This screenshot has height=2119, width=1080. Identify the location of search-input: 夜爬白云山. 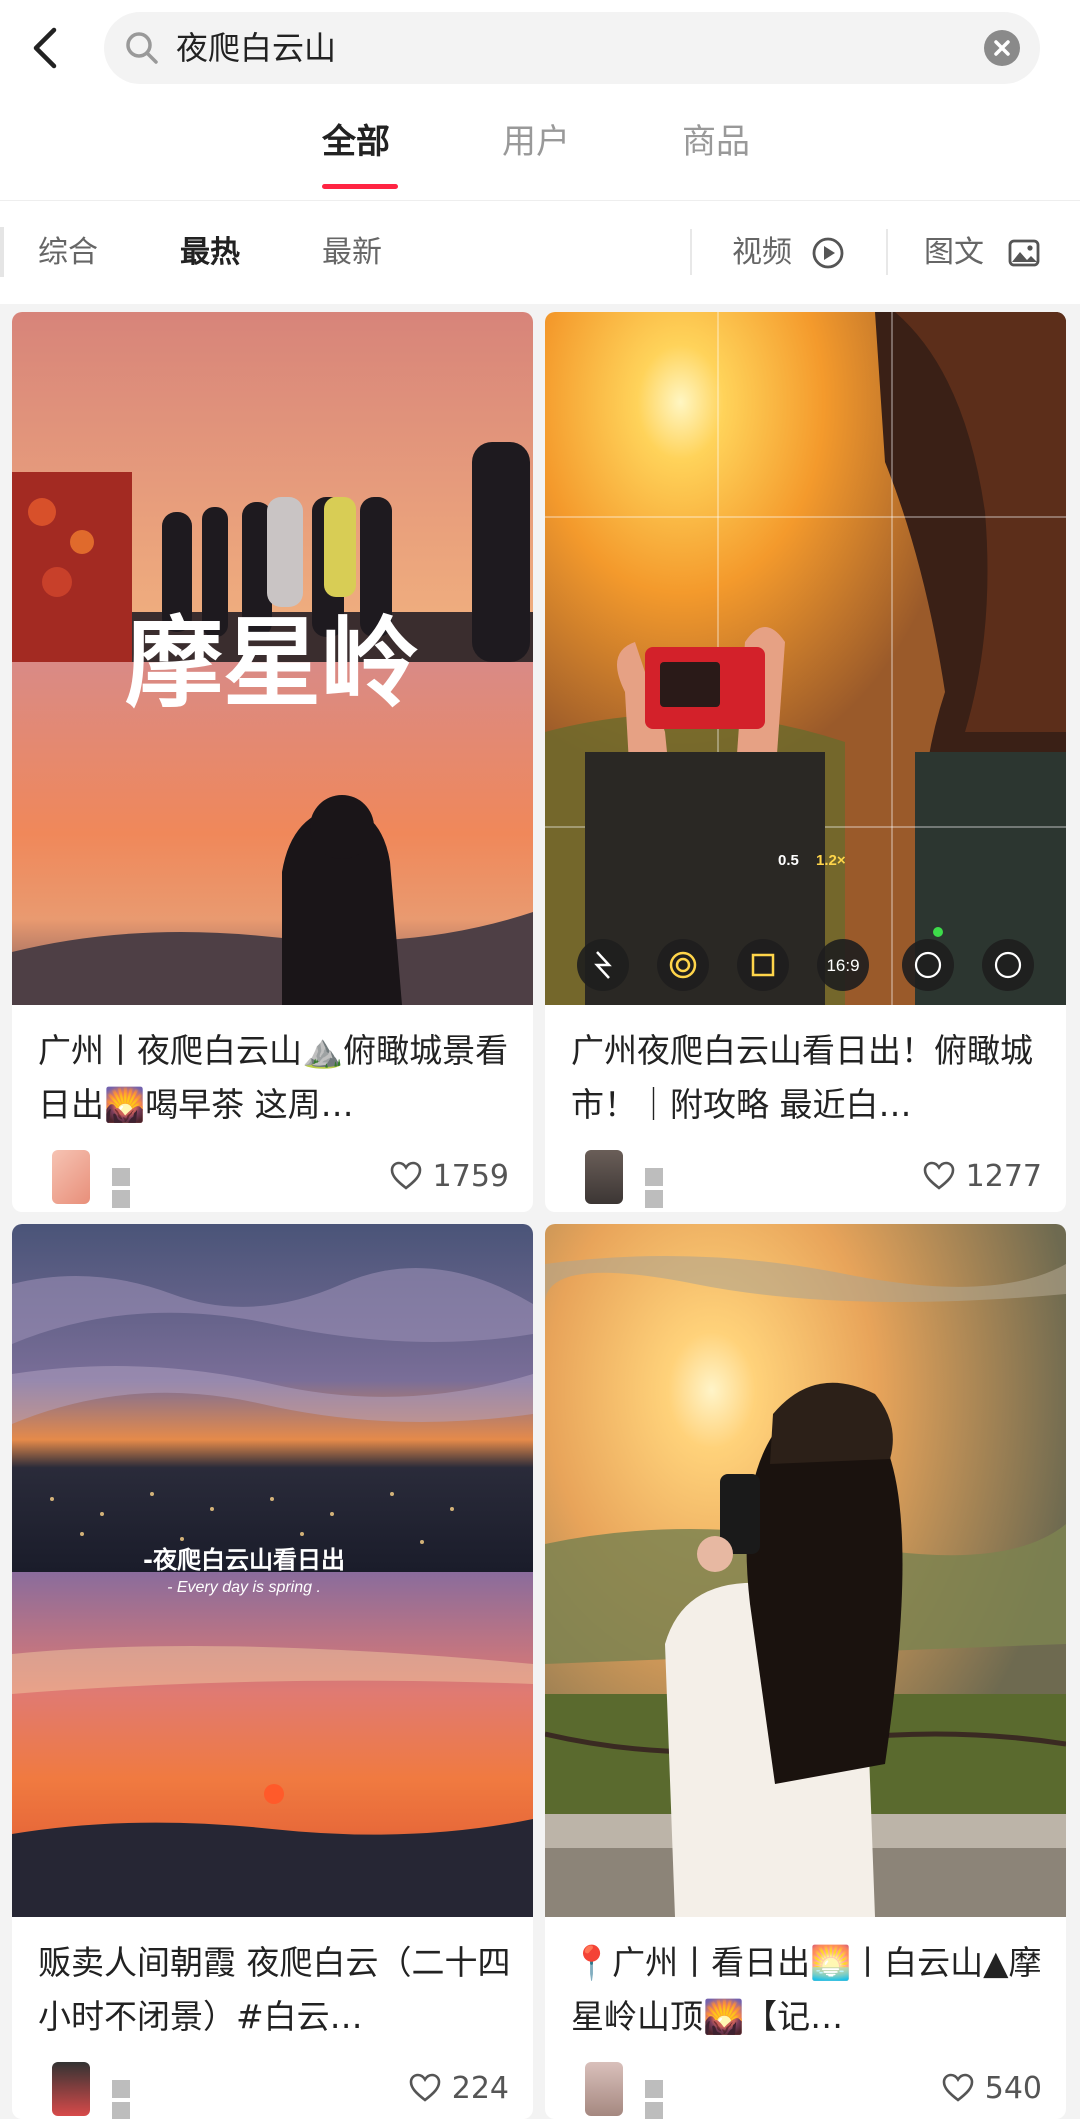
(256, 48).